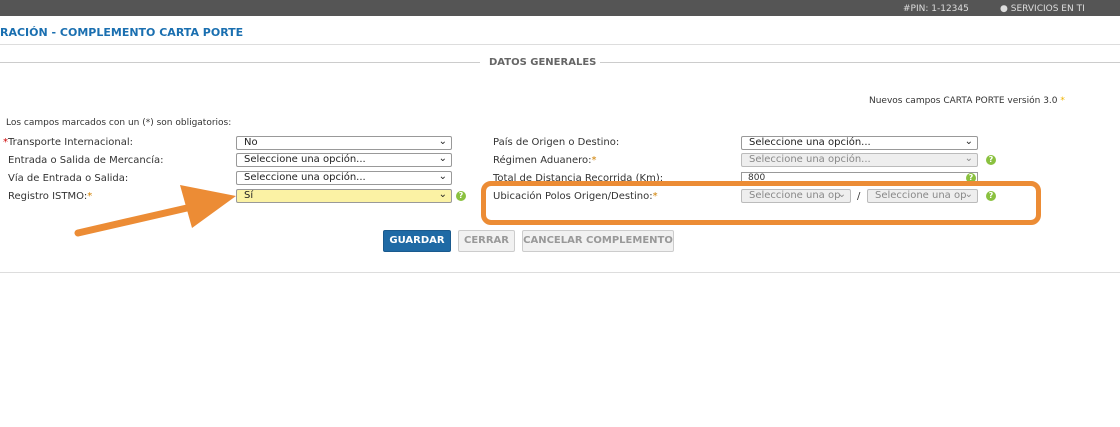 The height and width of the screenshot is (427, 1120). Describe the element at coordinates (486, 241) in the screenshot. I see `close-button: CERRAR` at that location.